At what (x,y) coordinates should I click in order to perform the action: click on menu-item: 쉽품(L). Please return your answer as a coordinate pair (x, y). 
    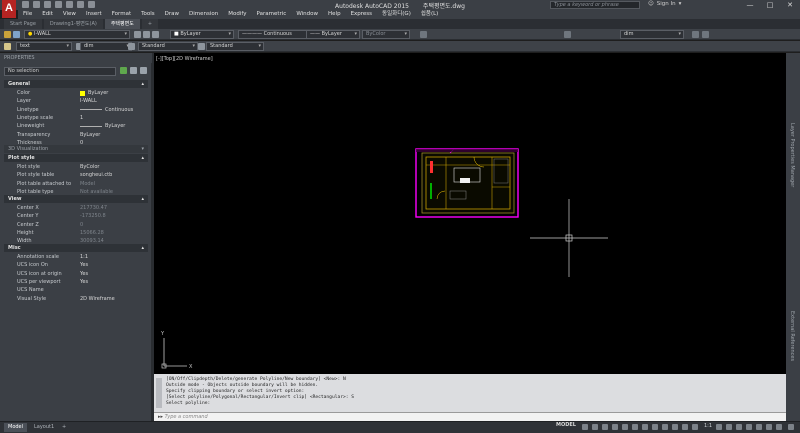
    Looking at the image, I should click on (429, 14).